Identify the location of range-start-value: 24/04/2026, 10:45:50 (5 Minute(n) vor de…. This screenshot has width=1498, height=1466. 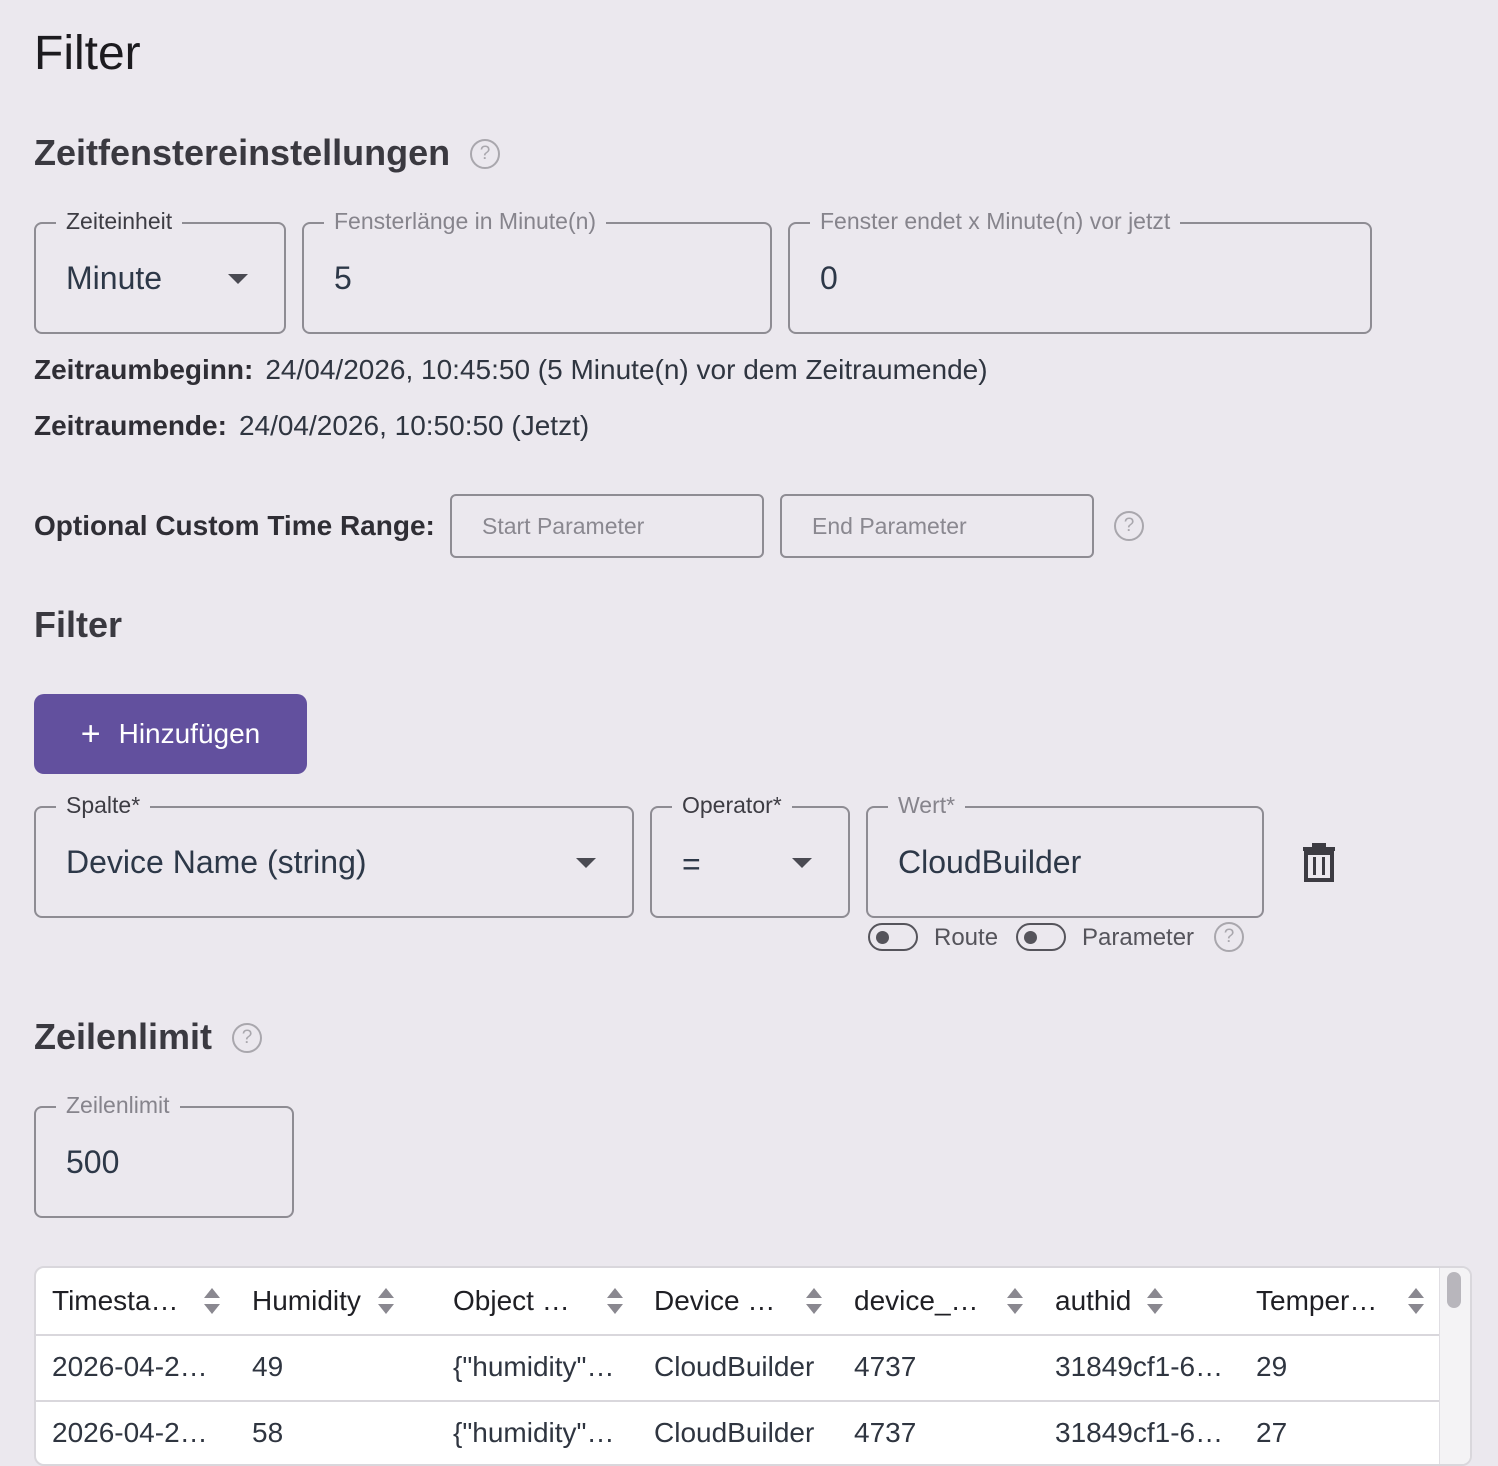
(626, 369).